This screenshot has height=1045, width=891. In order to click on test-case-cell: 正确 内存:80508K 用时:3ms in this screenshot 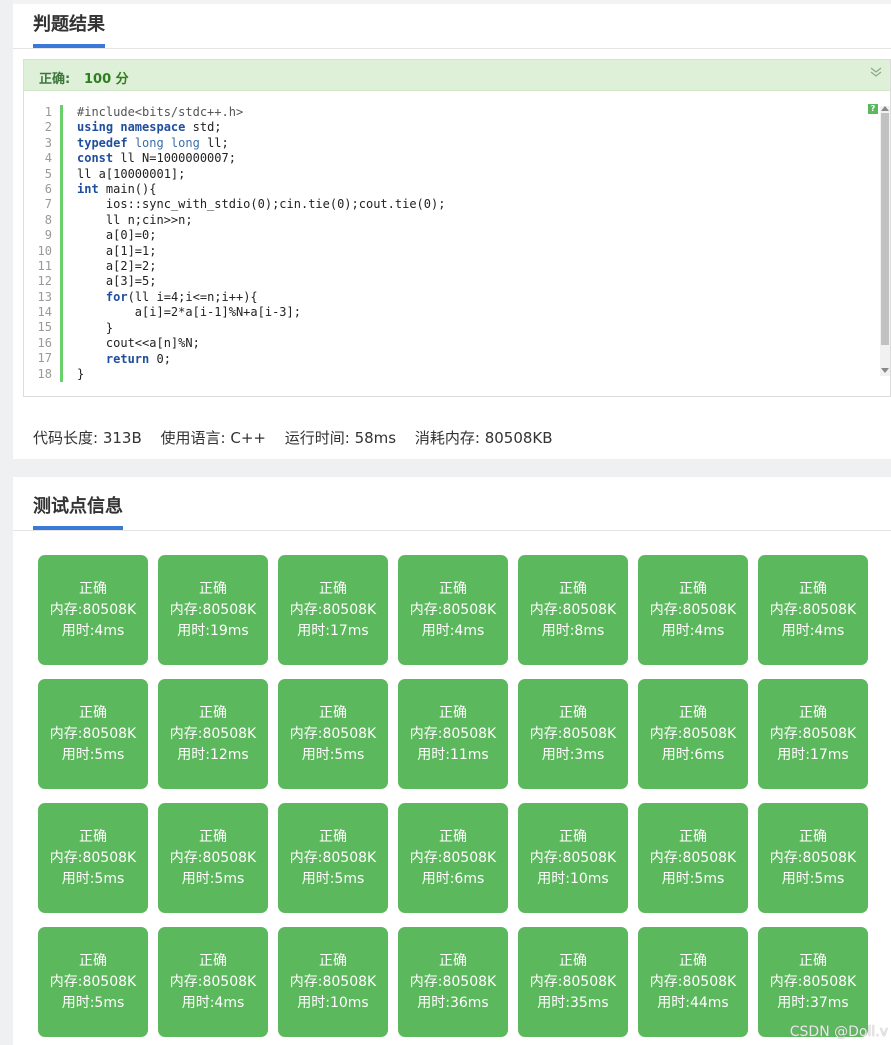, I will do `click(573, 734)`.